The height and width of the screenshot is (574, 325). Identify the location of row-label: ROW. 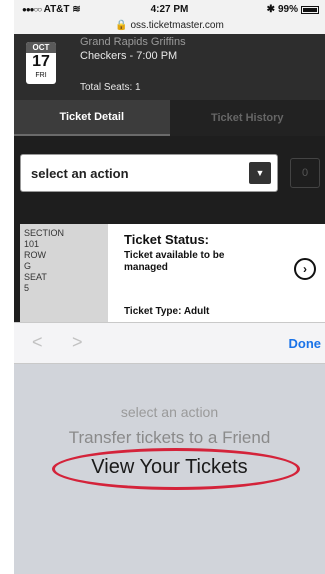
(35, 255).